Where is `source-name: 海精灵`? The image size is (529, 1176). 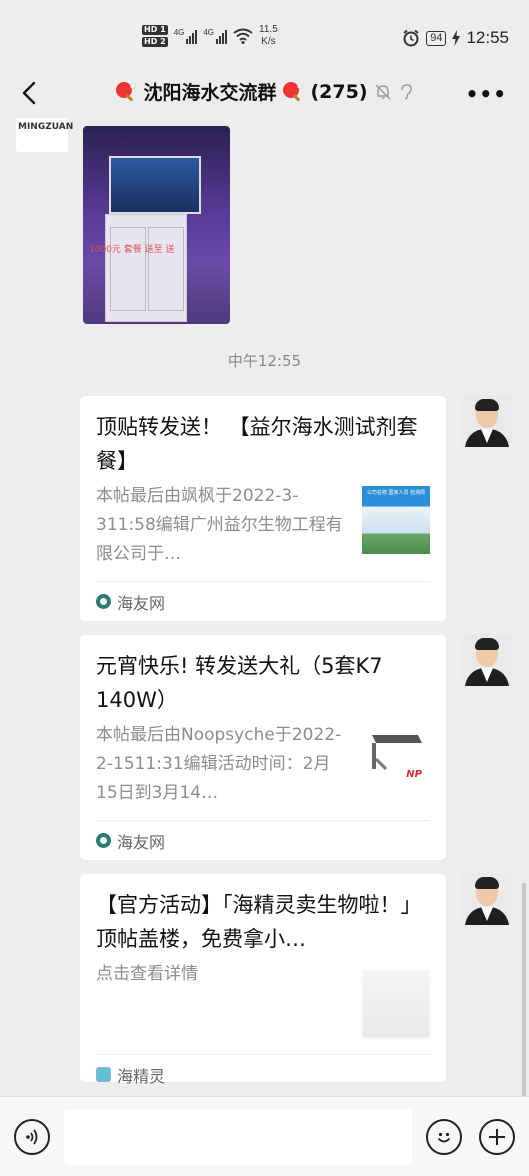
source-name: 海精灵 is located at coordinates (141, 1076).